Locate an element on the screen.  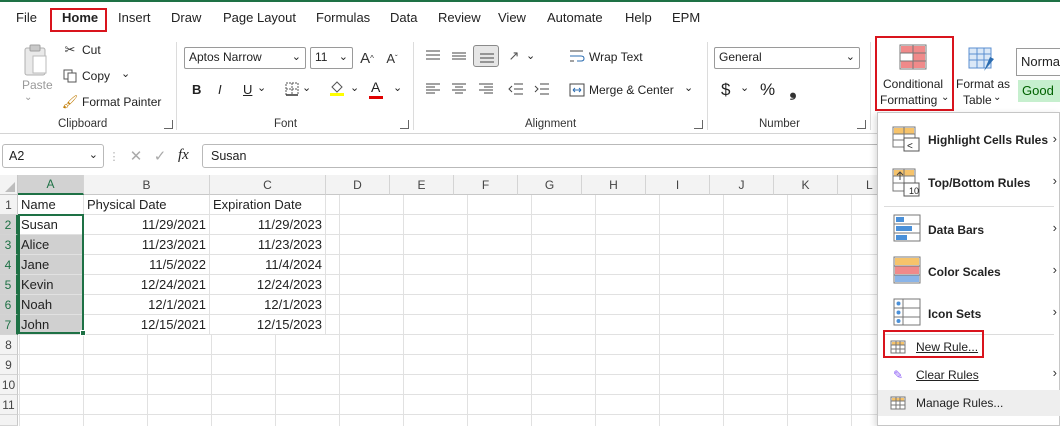
format-painter-icon: 🖌 is located at coordinates (70, 102).